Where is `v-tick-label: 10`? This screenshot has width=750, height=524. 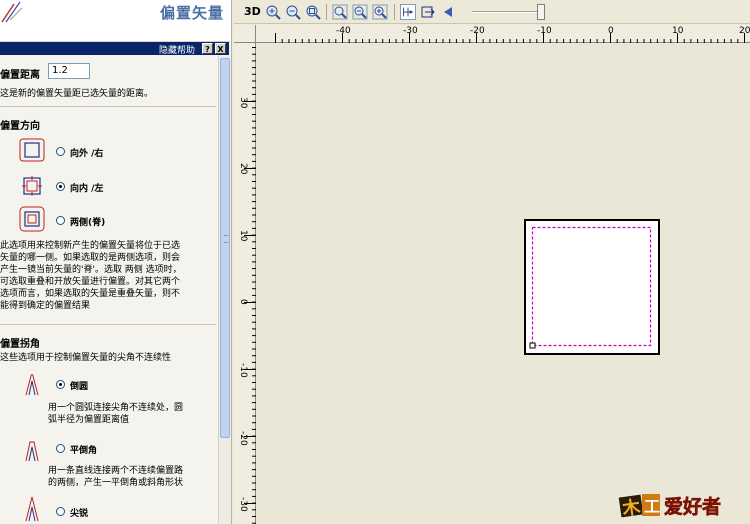
v-tick-label: 10 is located at coordinates (243, 236).